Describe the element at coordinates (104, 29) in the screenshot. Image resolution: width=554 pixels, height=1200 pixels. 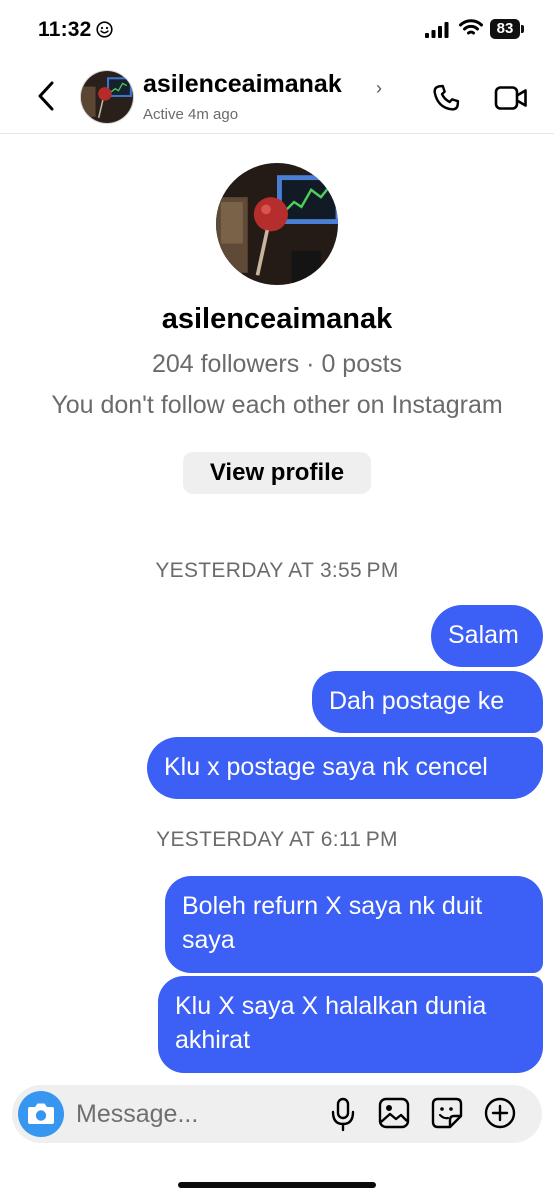
I see `focus-smiley-icon` at that location.